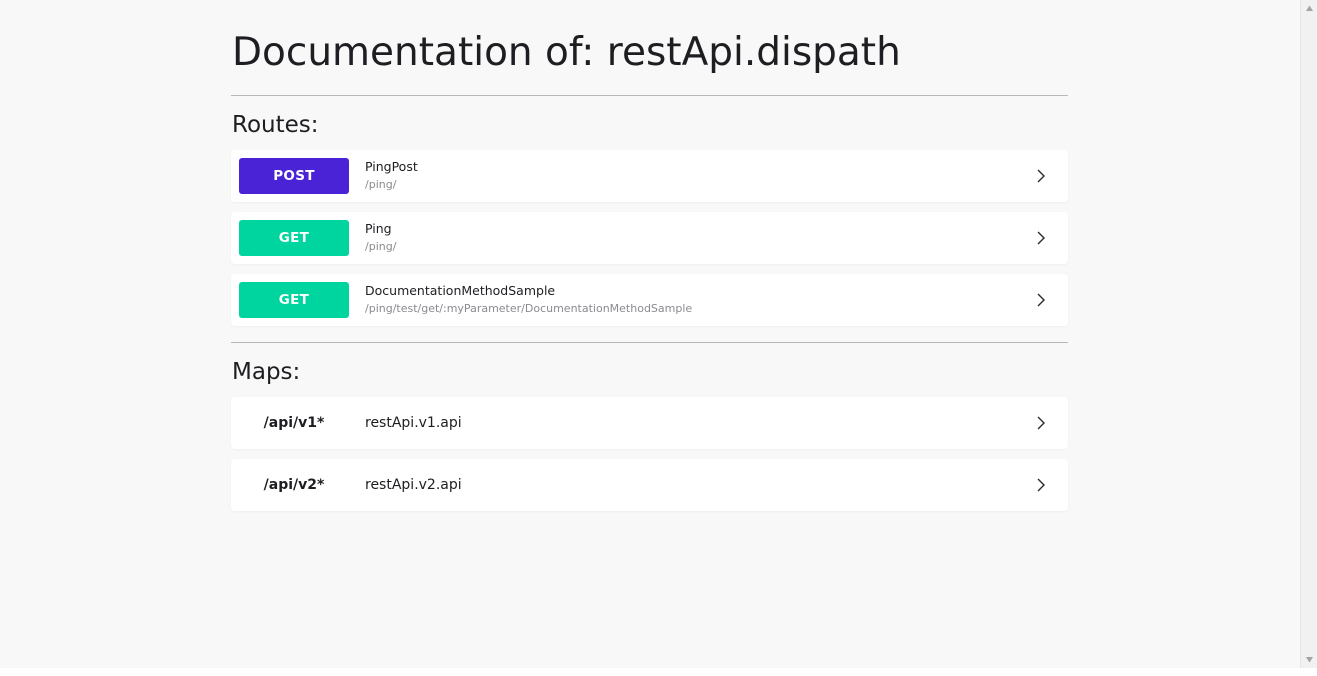  I want to click on map-prefix: /api/v2*, so click(294, 485).